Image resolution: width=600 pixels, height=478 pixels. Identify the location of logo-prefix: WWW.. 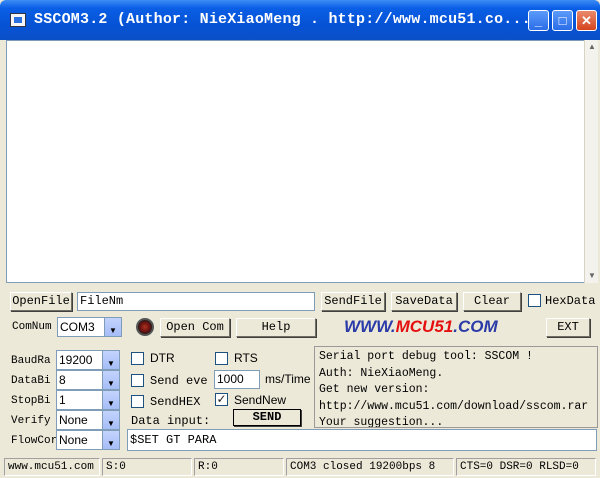
(370, 326).